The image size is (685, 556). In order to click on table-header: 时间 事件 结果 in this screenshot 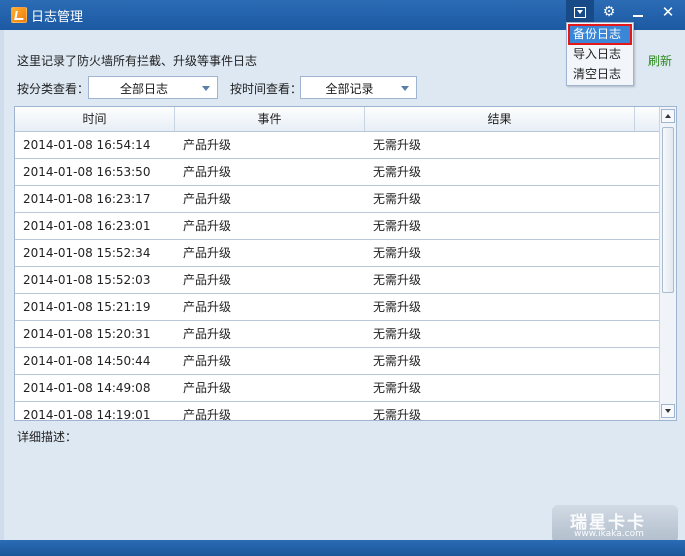, I will do `click(337, 119)`.